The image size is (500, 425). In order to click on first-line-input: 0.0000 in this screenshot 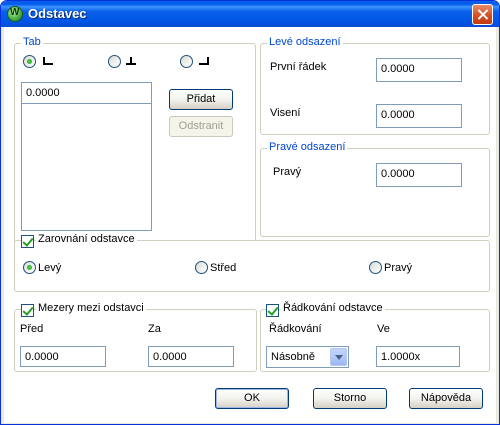, I will do `click(419, 70)`.